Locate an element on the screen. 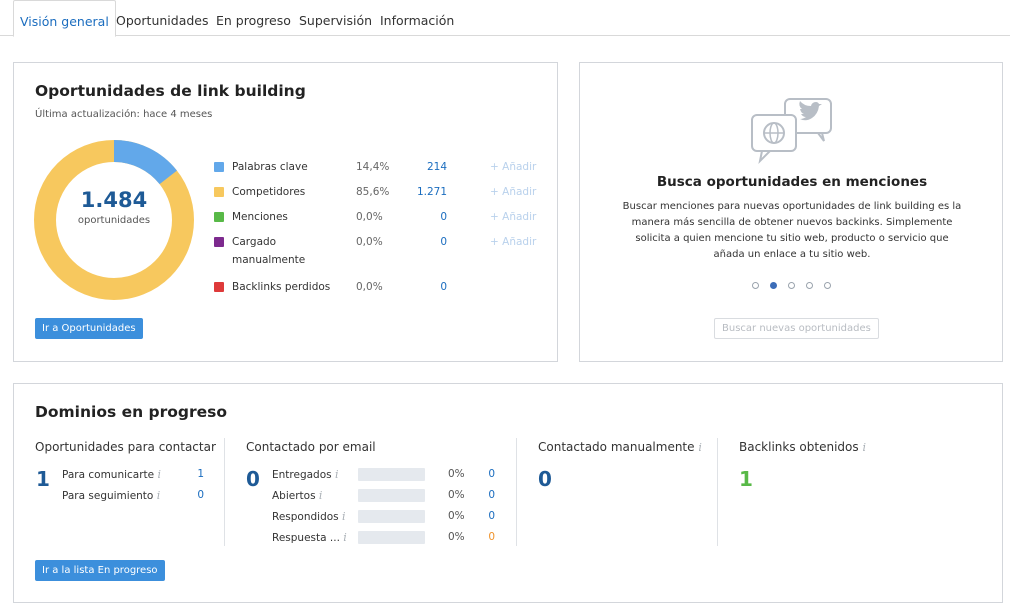 The height and width of the screenshot is (603, 1010). row-value-link: 1 is located at coordinates (194, 474).